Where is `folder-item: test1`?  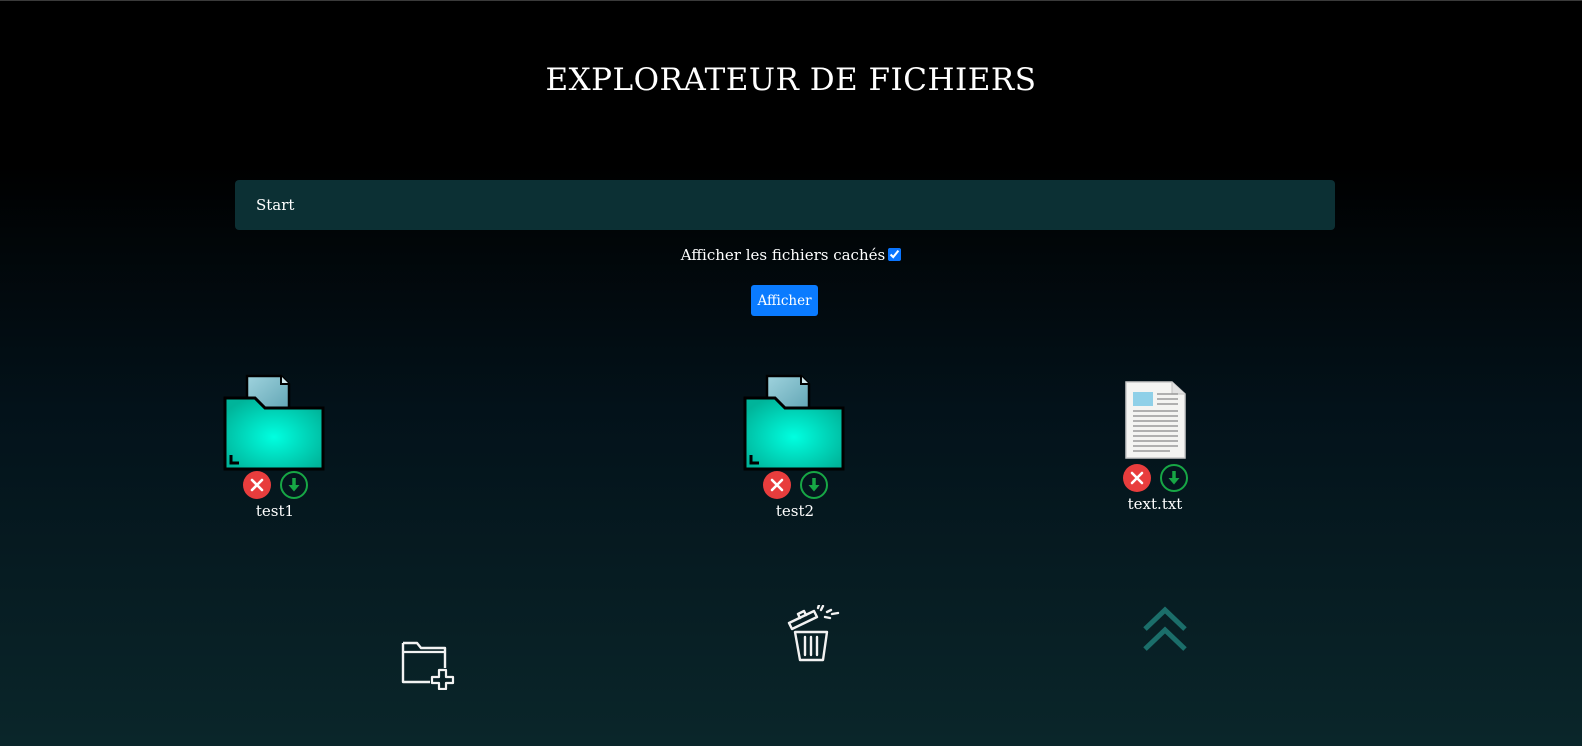
folder-item: test1 is located at coordinates (275, 446).